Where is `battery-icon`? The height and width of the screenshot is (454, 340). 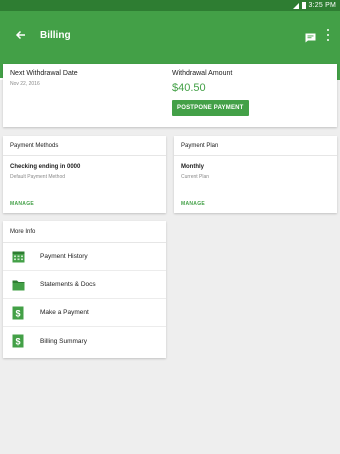
battery-icon is located at coordinates (303, 5).